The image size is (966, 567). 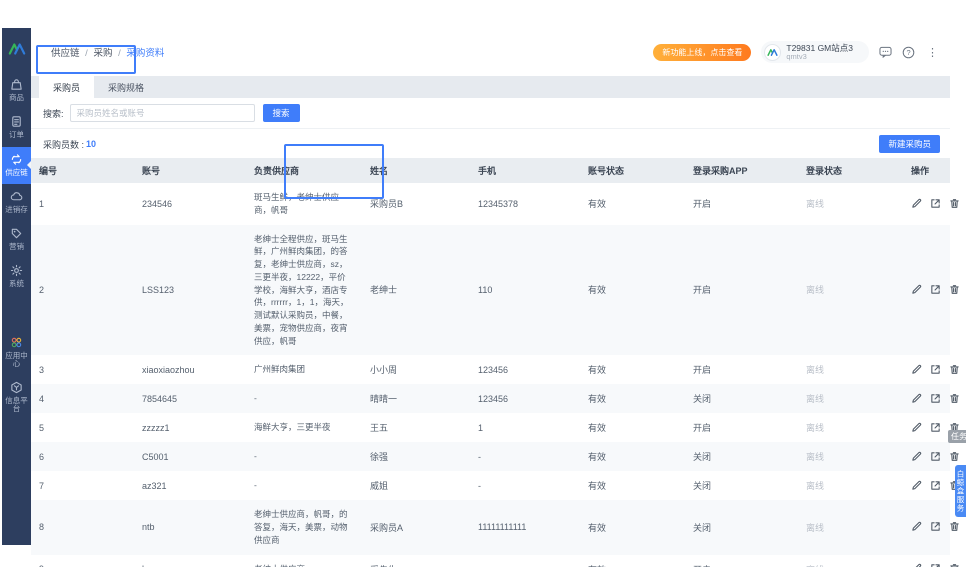 I want to click on supply-chain-icon, so click(x=16, y=159).